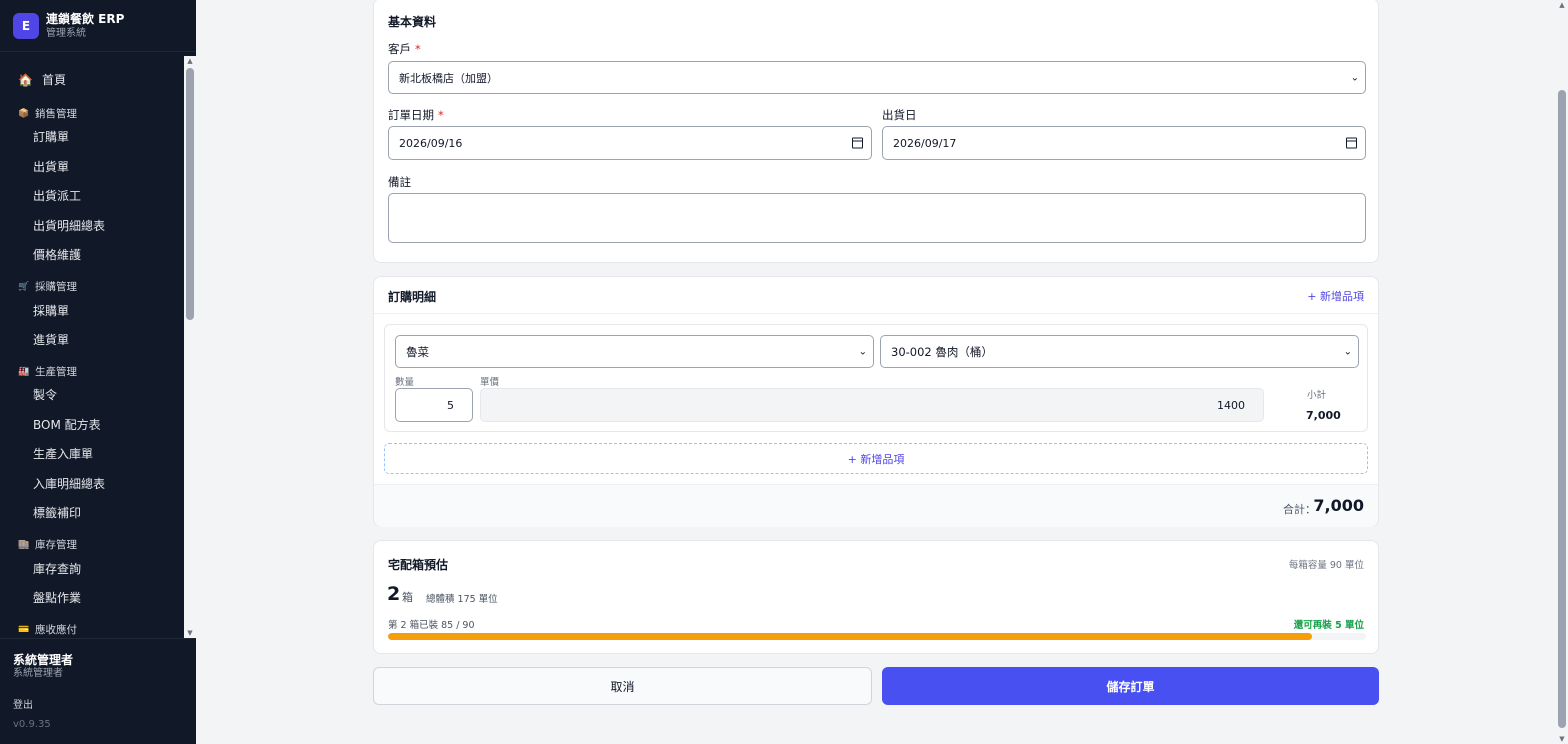 The width and height of the screenshot is (1568, 744). I want to click on brand: E 連鎖餐飲 ERP 管理系統, so click(98, 26).